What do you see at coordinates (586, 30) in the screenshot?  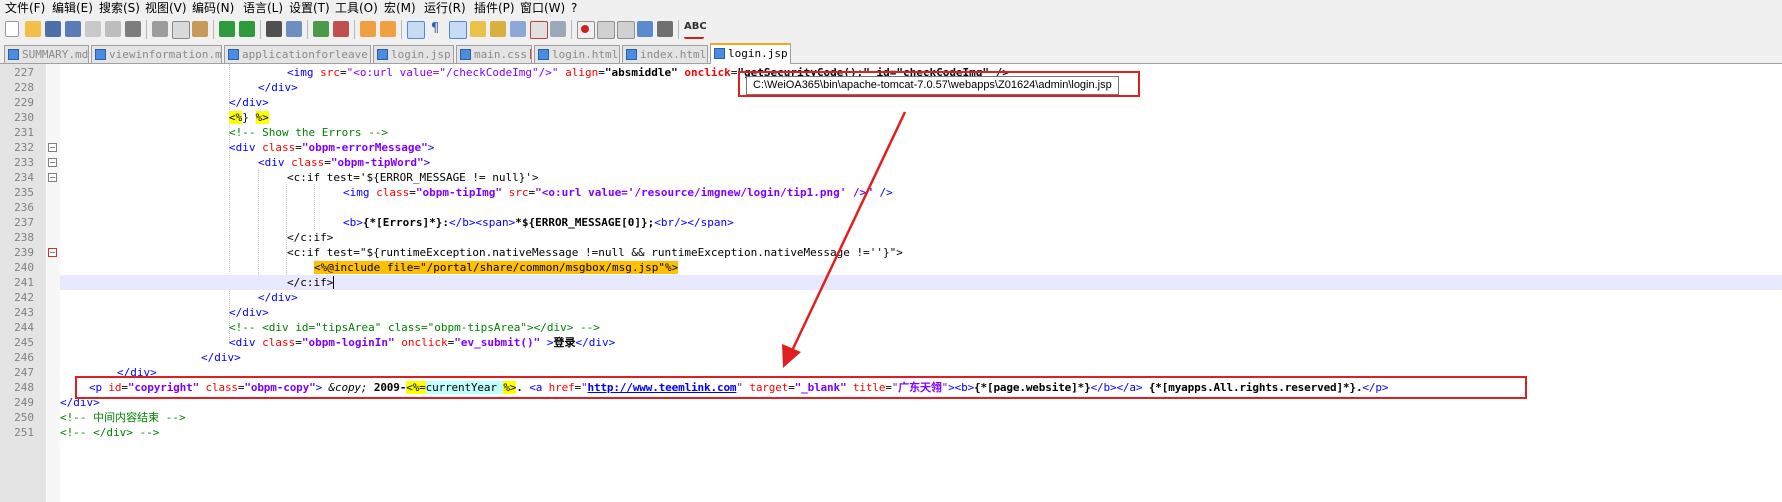 I see `record-macro-icon` at bounding box center [586, 30].